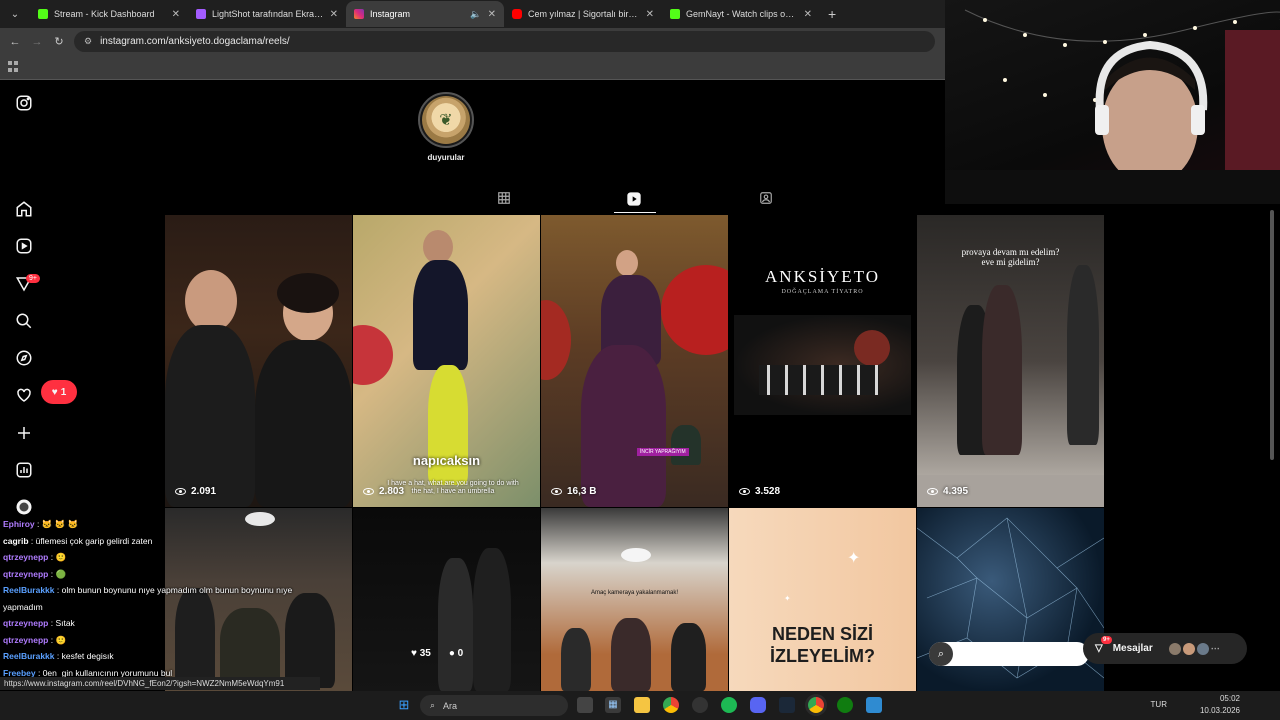 Image resolution: width=1280 pixels, height=720 pixels. Describe the element at coordinates (24, 434) in the screenshot. I see `create-icon` at that location.